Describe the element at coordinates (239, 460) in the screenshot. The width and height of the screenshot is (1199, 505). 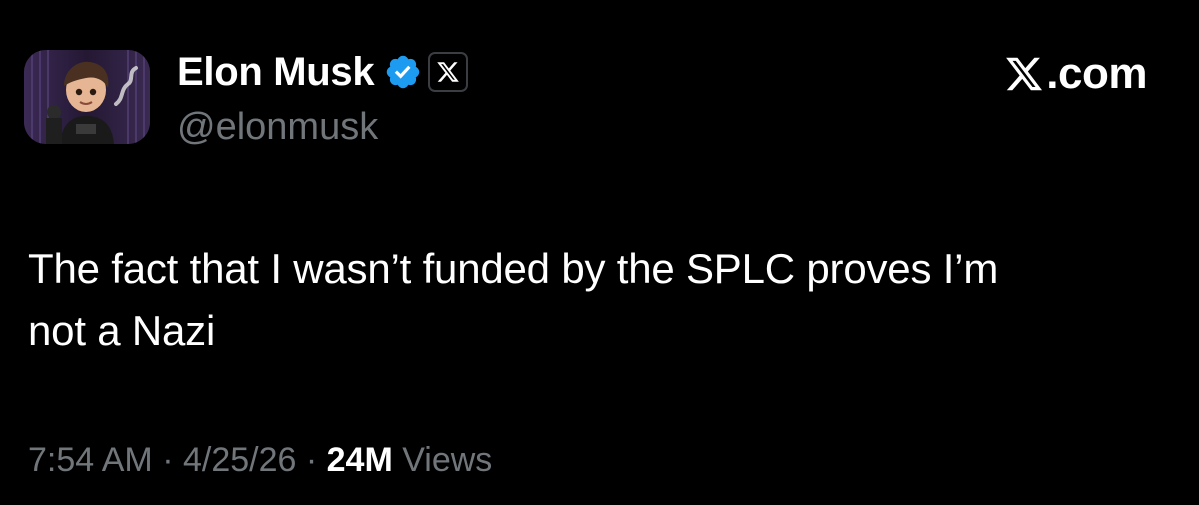
I see `post-date: 4/25/26` at that location.